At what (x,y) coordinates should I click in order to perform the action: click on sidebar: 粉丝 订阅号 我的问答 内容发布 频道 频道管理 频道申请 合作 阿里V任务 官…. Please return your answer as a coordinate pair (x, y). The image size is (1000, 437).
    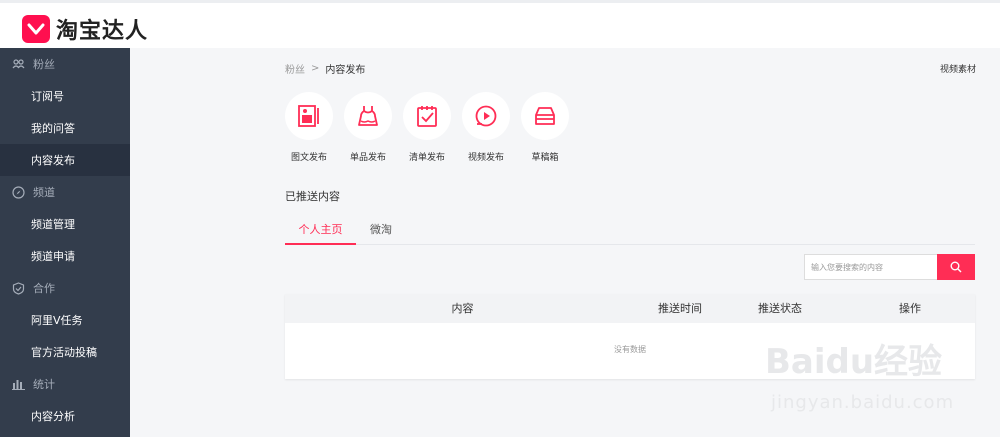
    Looking at the image, I should click on (65, 242).